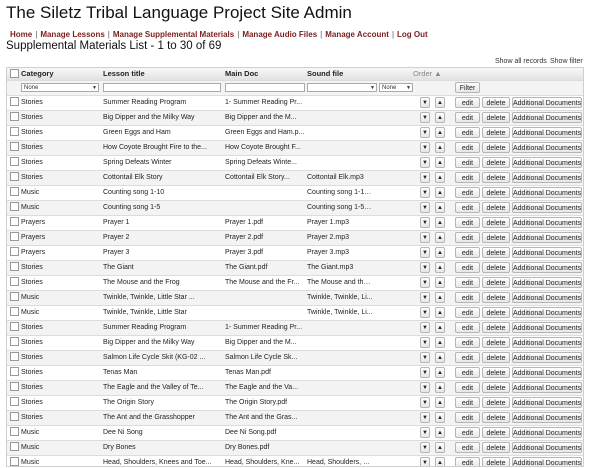 Image resolution: width=590 pixels, height=468 pixels. What do you see at coordinates (467, 87) in the screenshot?
I see `filter-button: Filter` at bounding box center [467, 87].